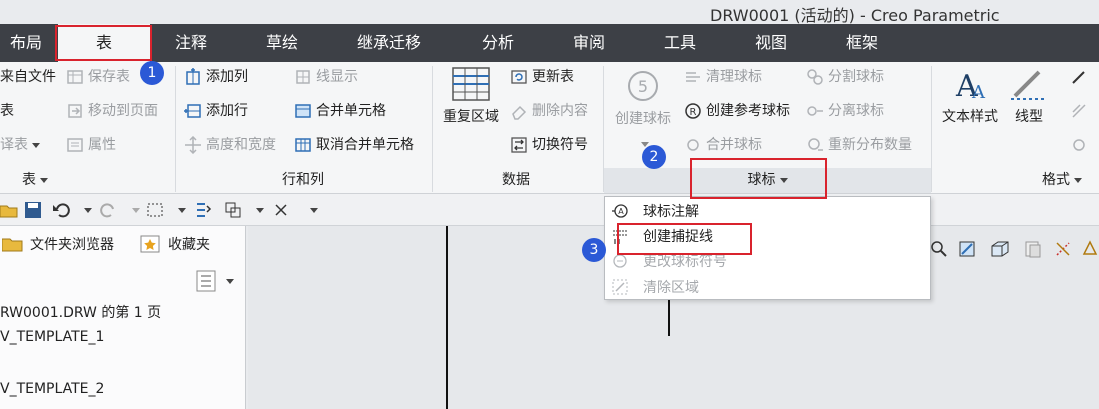  What do you see at coordinates (859, 145) in the screenshot?
I see `redistribute-quantity-button: 重新分布数量` at bounding box center [859, 145].